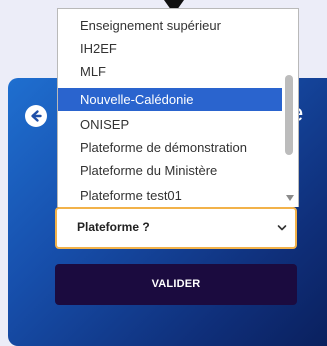 Image resolution: width=327 pixels, height=346 pixels. What do you see at coordinates (170, 48) in the screenshot?
I see `option-ih2ef: IH2EF` at bounding box center [170, 48].